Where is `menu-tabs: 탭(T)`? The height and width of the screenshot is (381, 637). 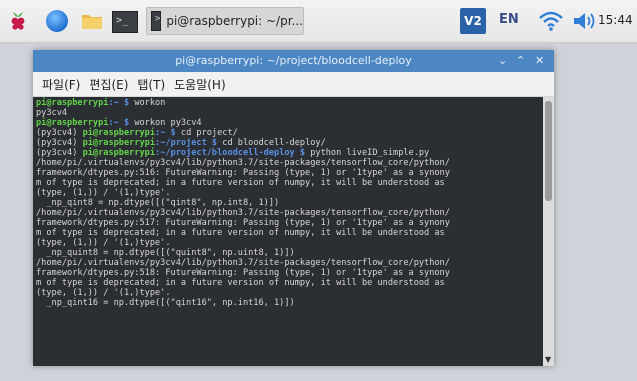 menu-tabs: 탭(T) is located at coordinates (151, 84).